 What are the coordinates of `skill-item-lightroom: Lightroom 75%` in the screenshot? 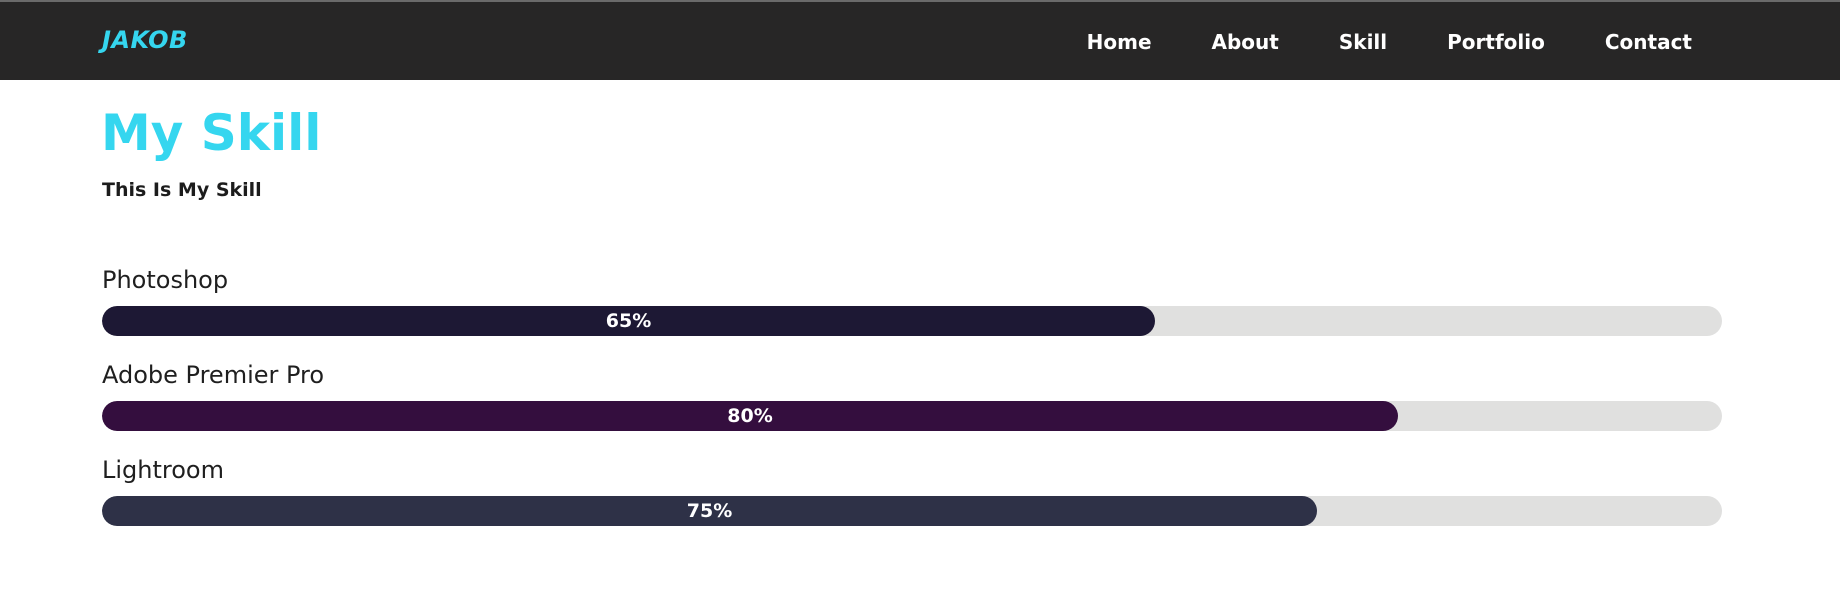 It's located at (912, 501).